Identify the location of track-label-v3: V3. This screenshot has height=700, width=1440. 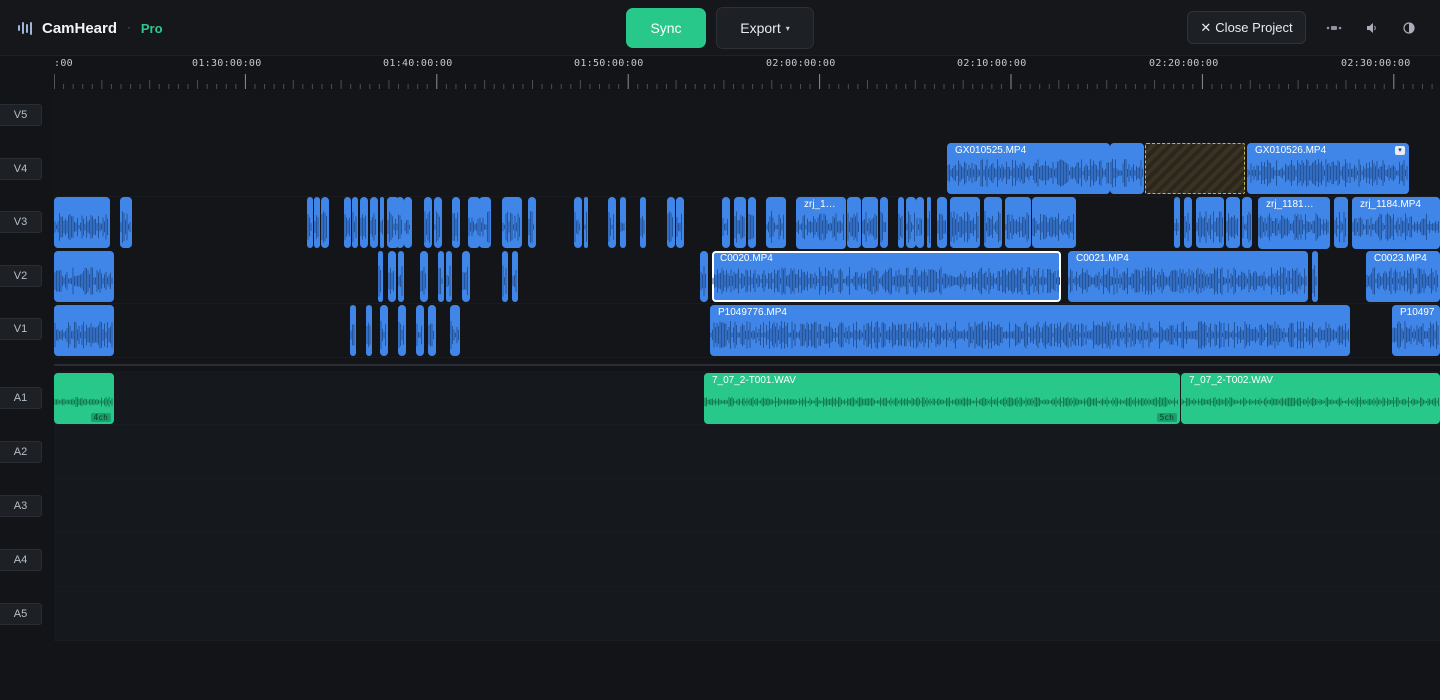
(21, 222).